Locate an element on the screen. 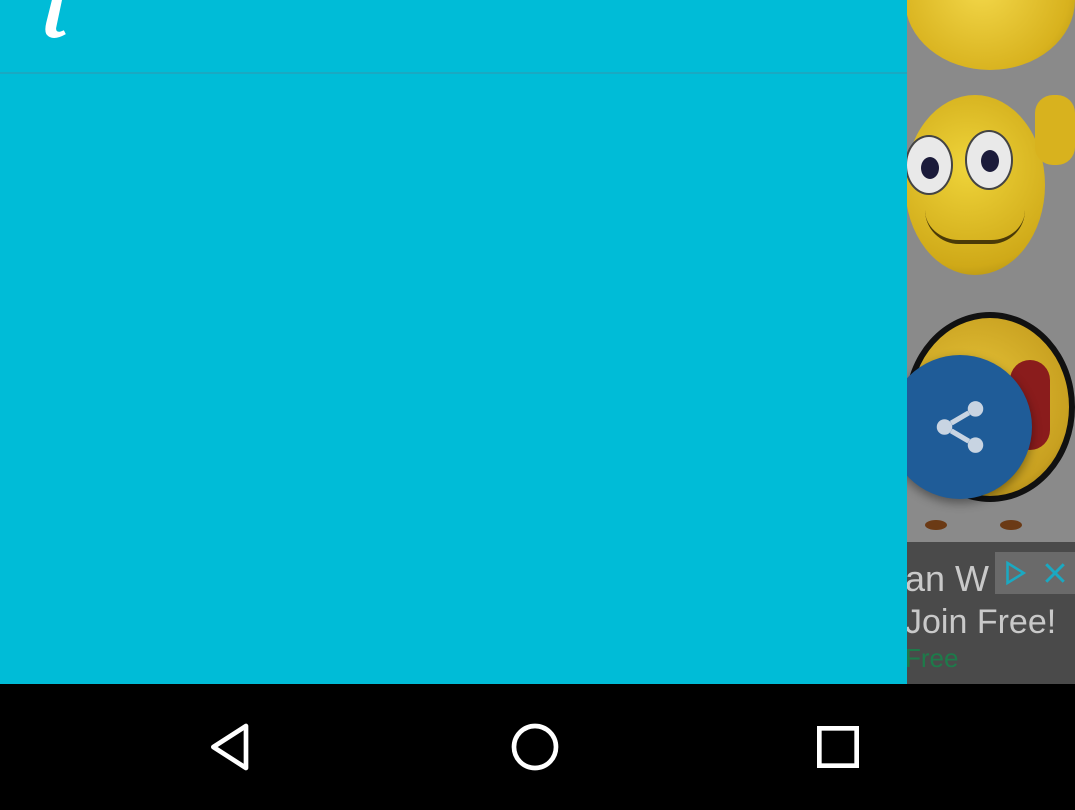  emoji-image-top is located at coordinates (990, 35).